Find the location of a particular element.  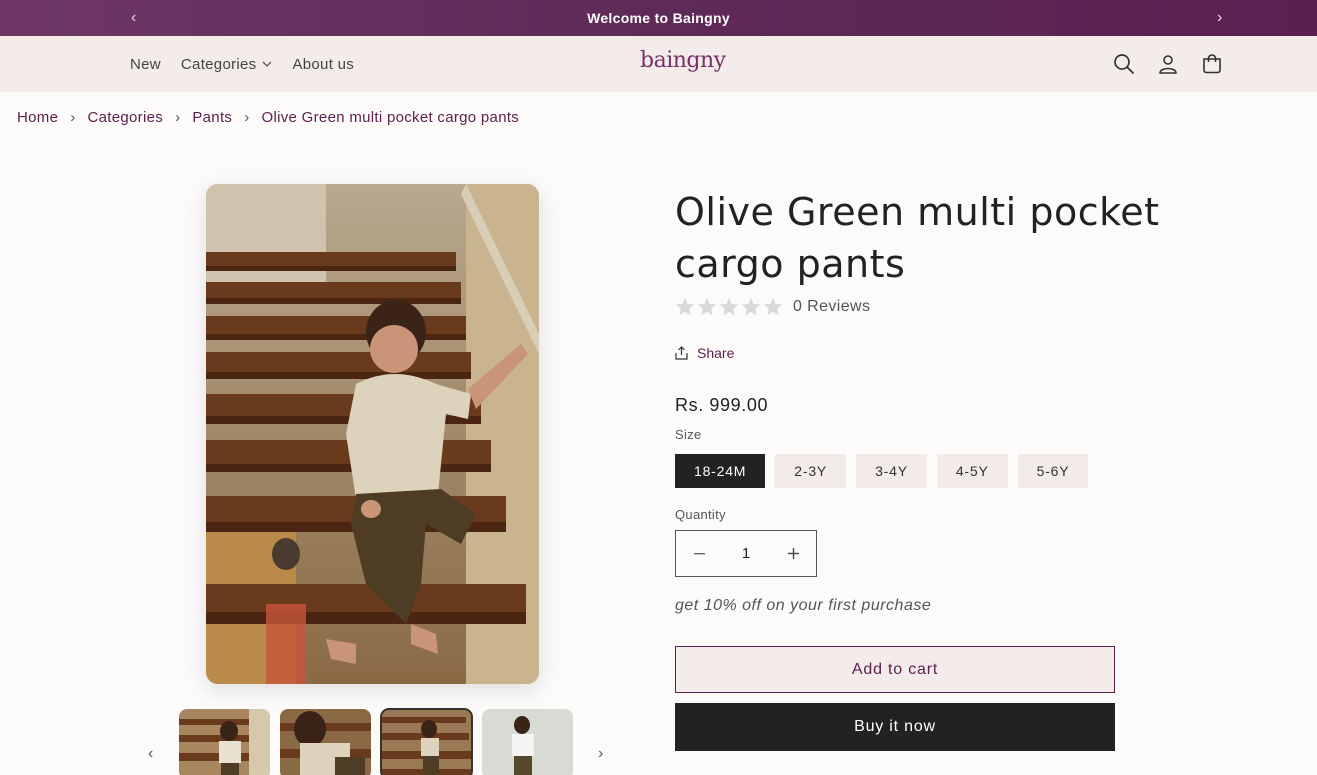

size-option: 2-3Y is located at coordinates (811, 471).